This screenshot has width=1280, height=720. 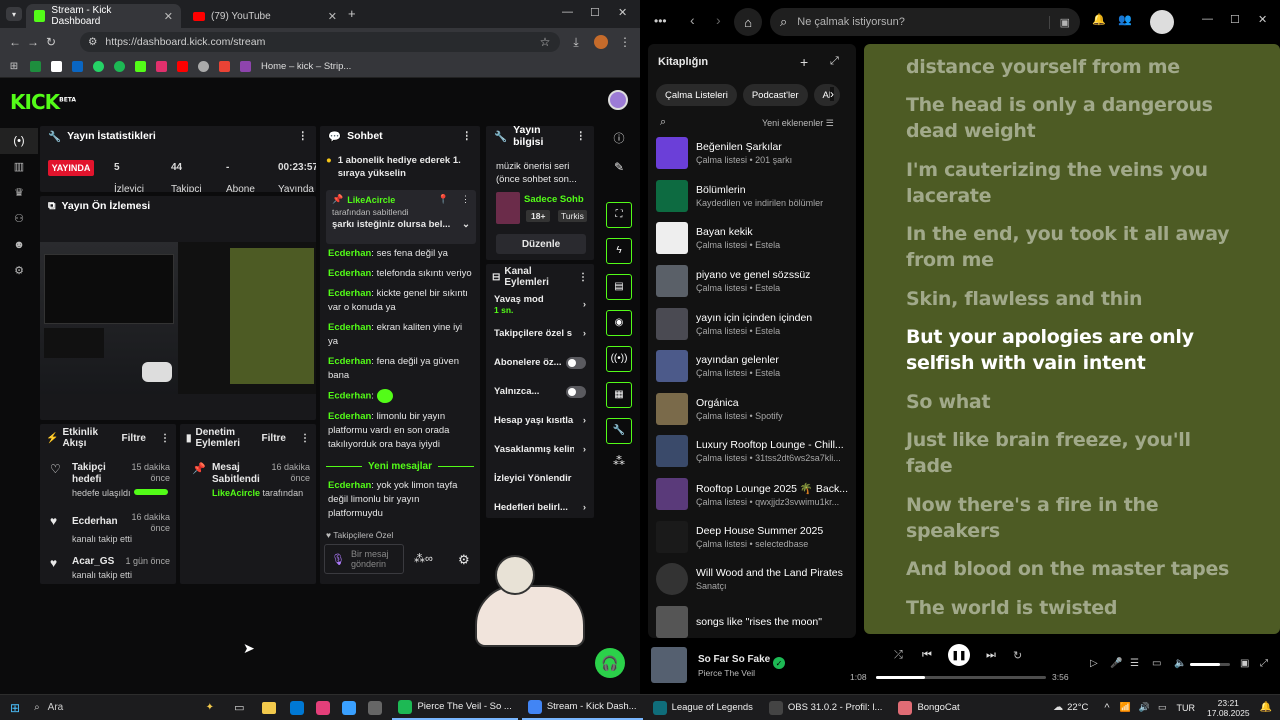 I want to click on stream-info-menu-icon: ⋮, so click(x=581, y=136).